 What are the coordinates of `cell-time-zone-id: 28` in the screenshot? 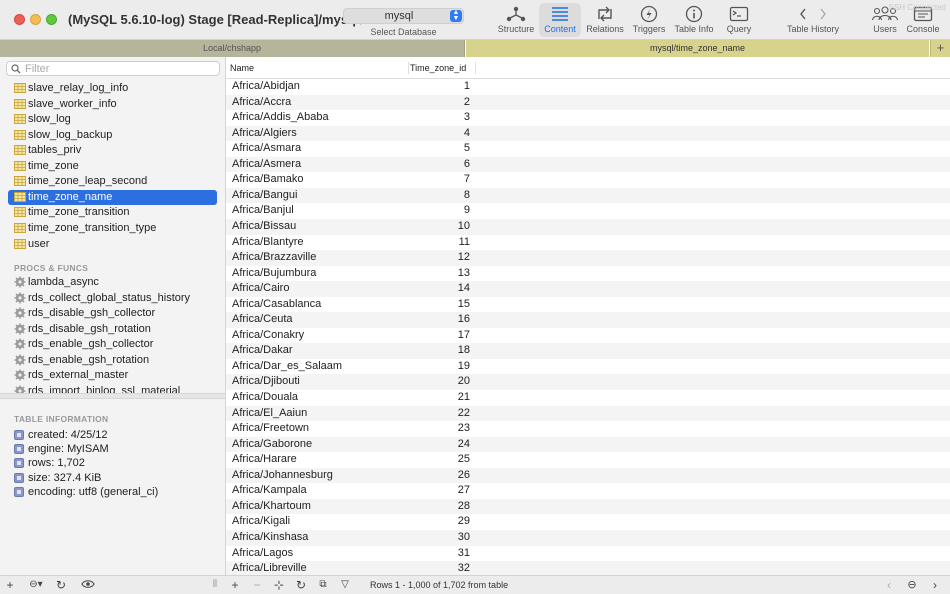 It's located at (440, 507).